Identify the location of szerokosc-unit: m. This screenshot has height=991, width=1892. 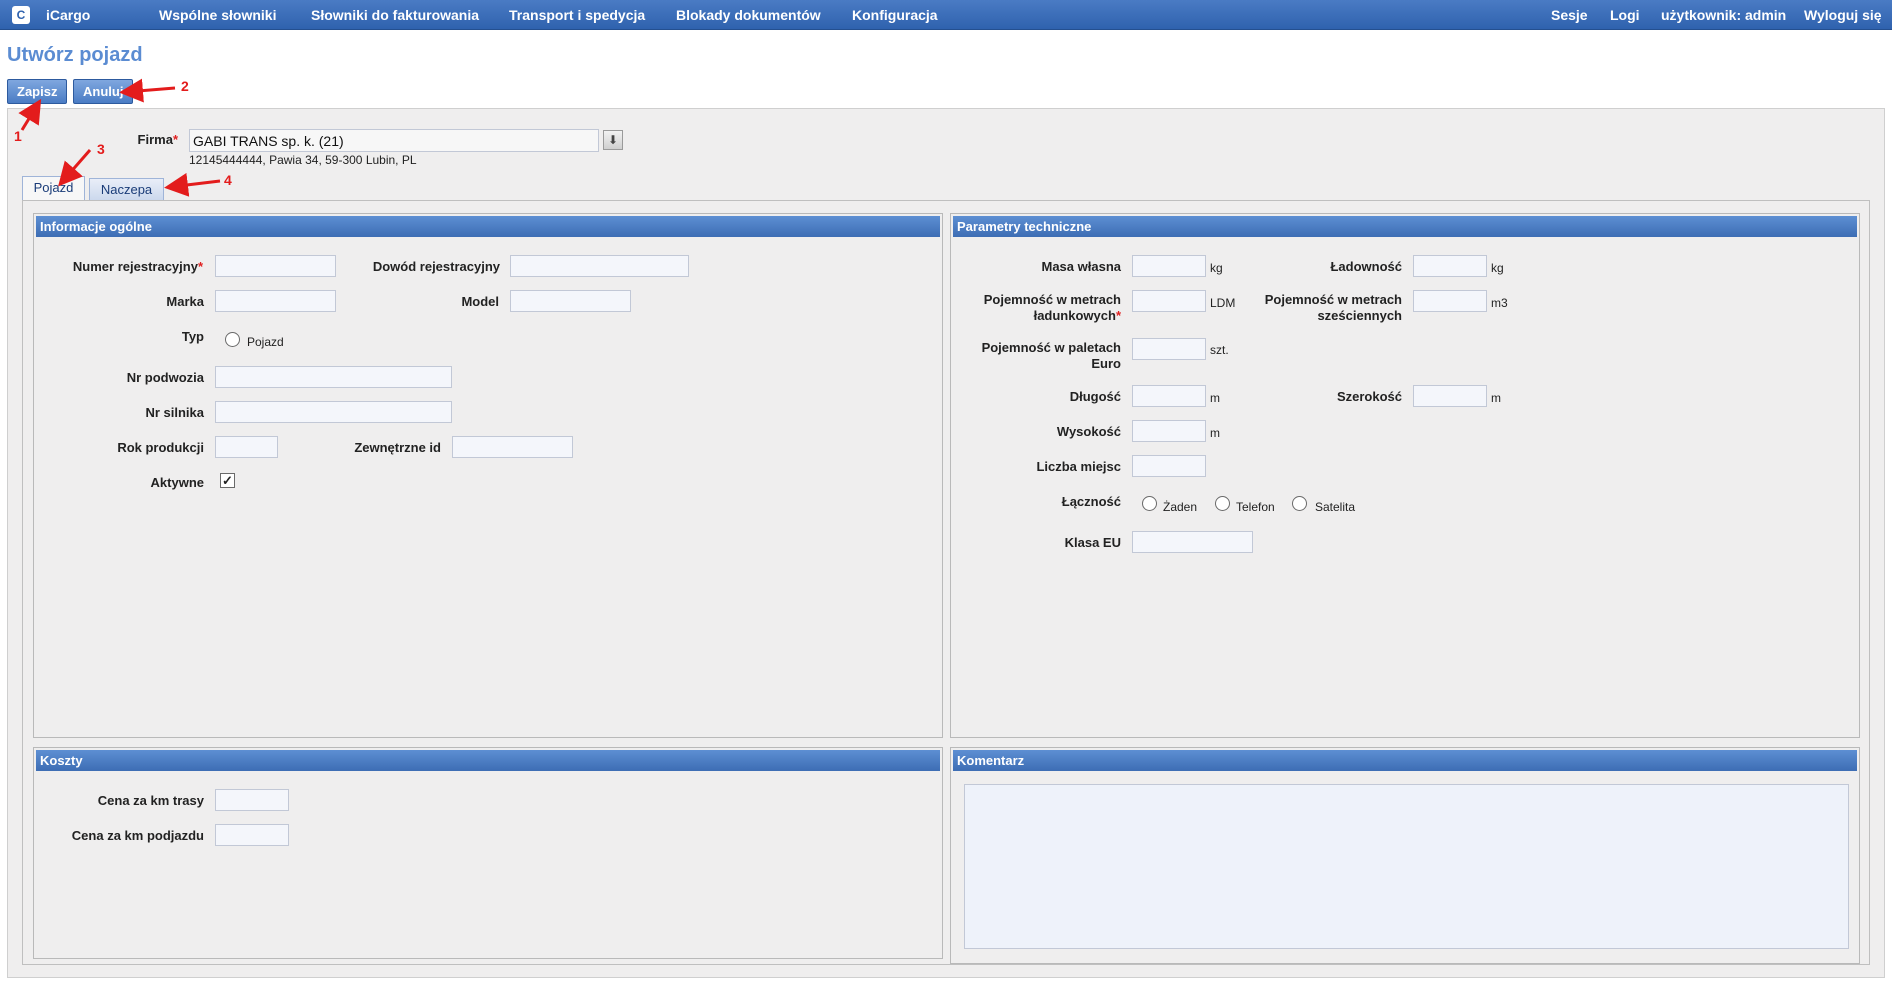
(1496, 398).